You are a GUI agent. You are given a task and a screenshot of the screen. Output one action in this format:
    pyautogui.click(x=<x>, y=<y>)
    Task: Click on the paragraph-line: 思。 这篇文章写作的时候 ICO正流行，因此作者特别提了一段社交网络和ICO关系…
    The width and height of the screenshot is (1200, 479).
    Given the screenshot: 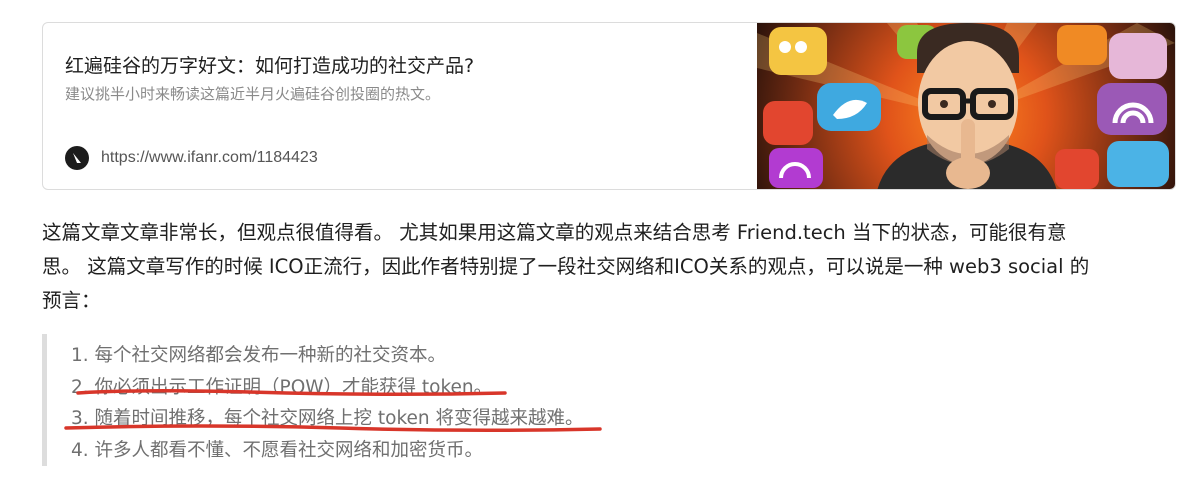 What is the action you would take?
    pyautogui.click(x=566, y=266)
    